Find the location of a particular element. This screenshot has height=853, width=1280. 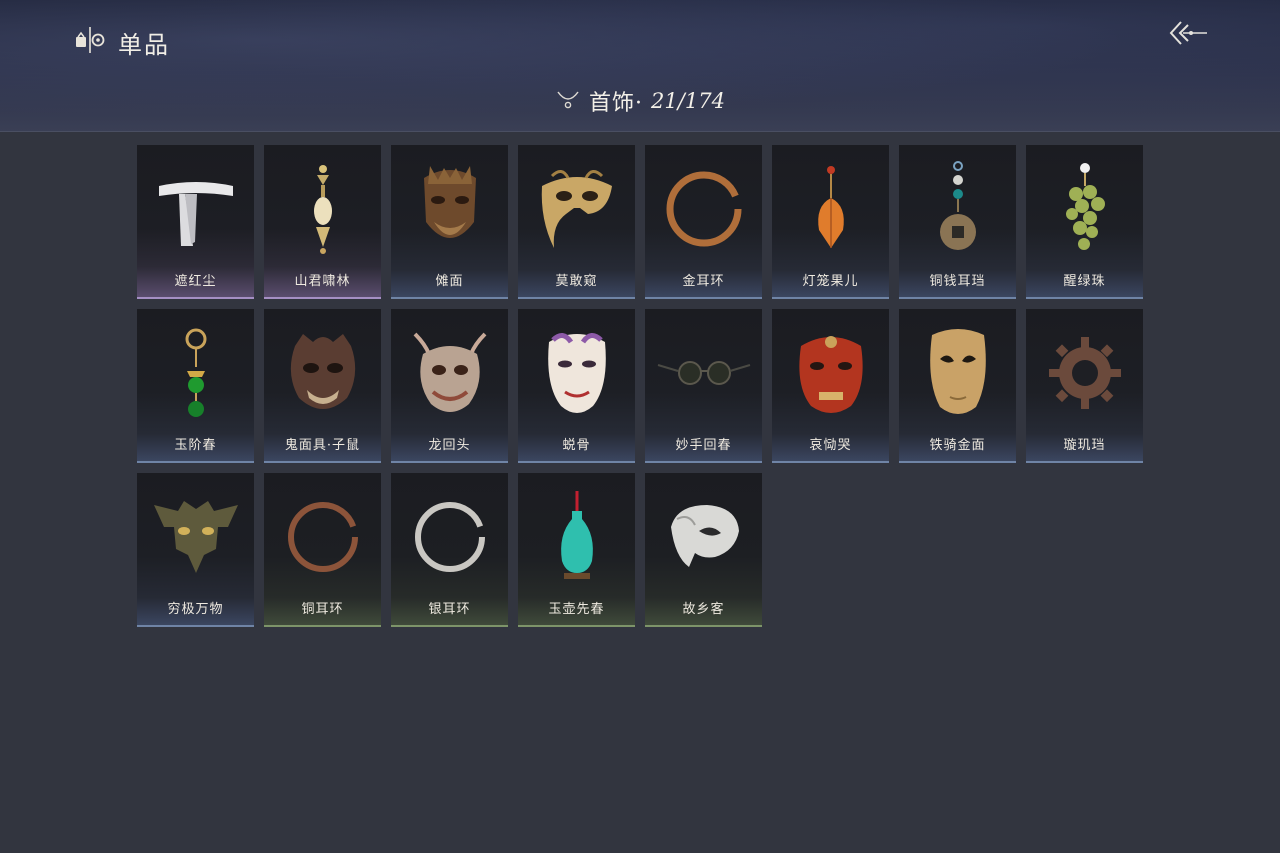

back-arrow-icon is located at coordinates (1188, 35).